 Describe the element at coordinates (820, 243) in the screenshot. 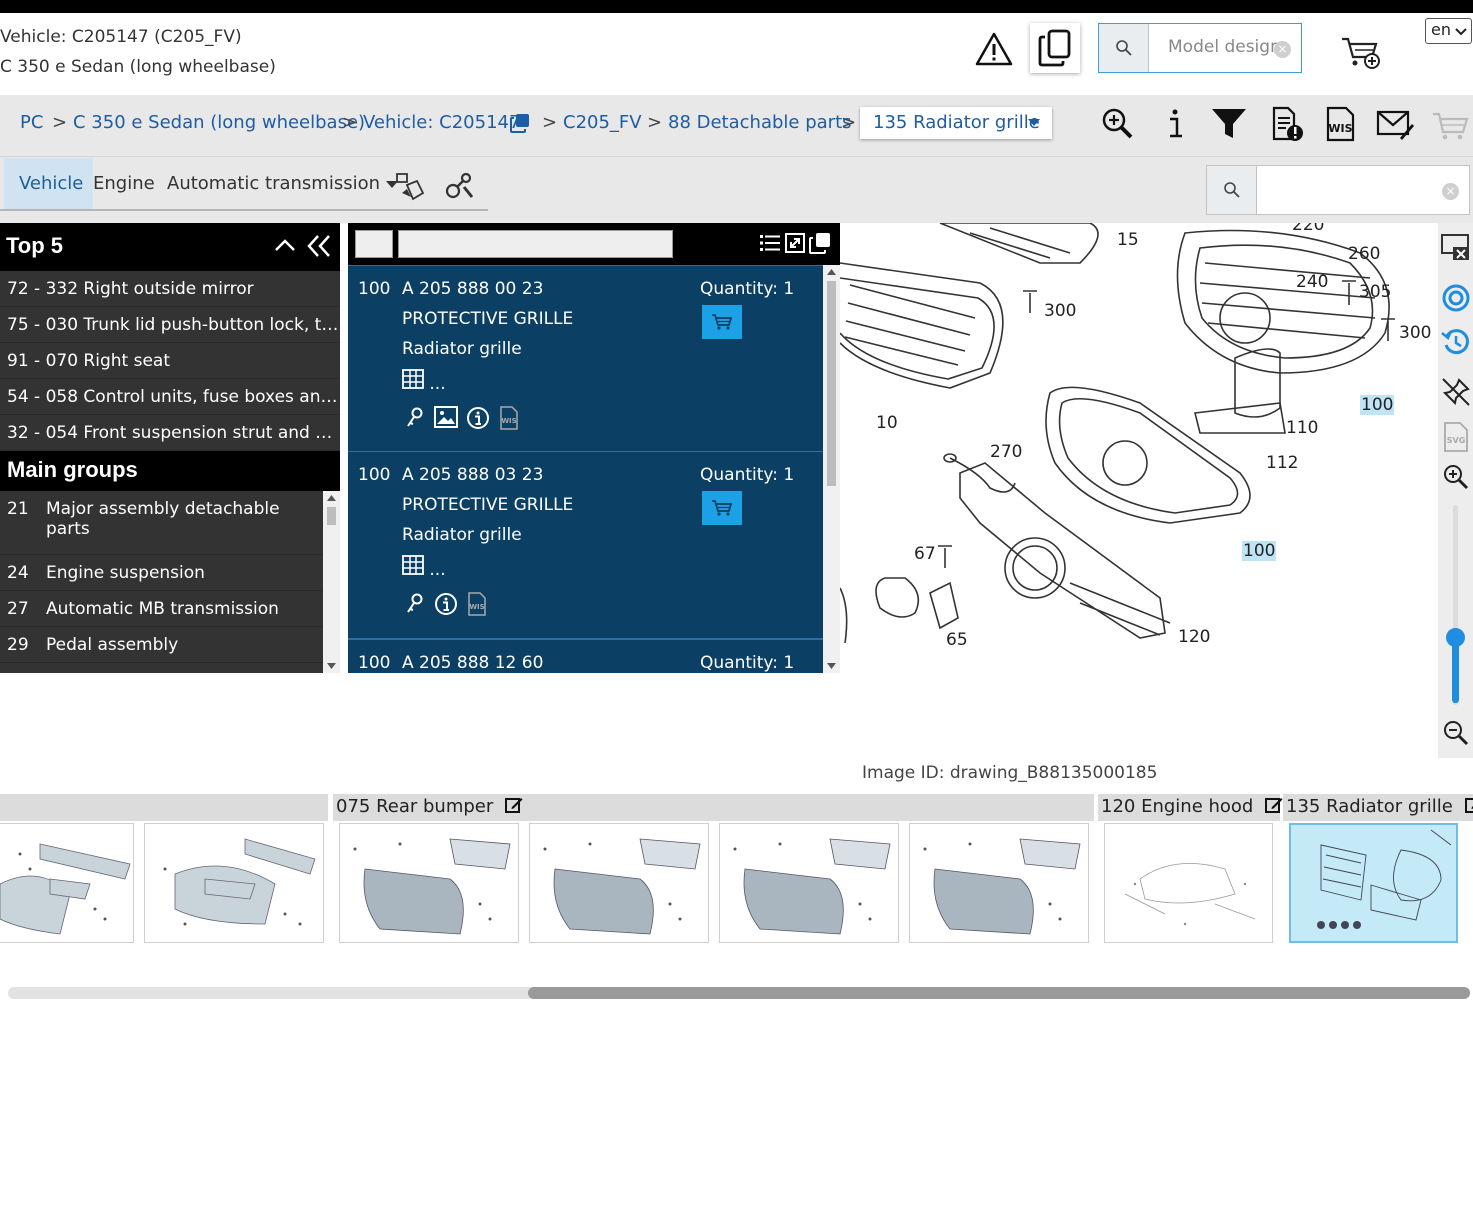

I see `popout-icon` at that location.